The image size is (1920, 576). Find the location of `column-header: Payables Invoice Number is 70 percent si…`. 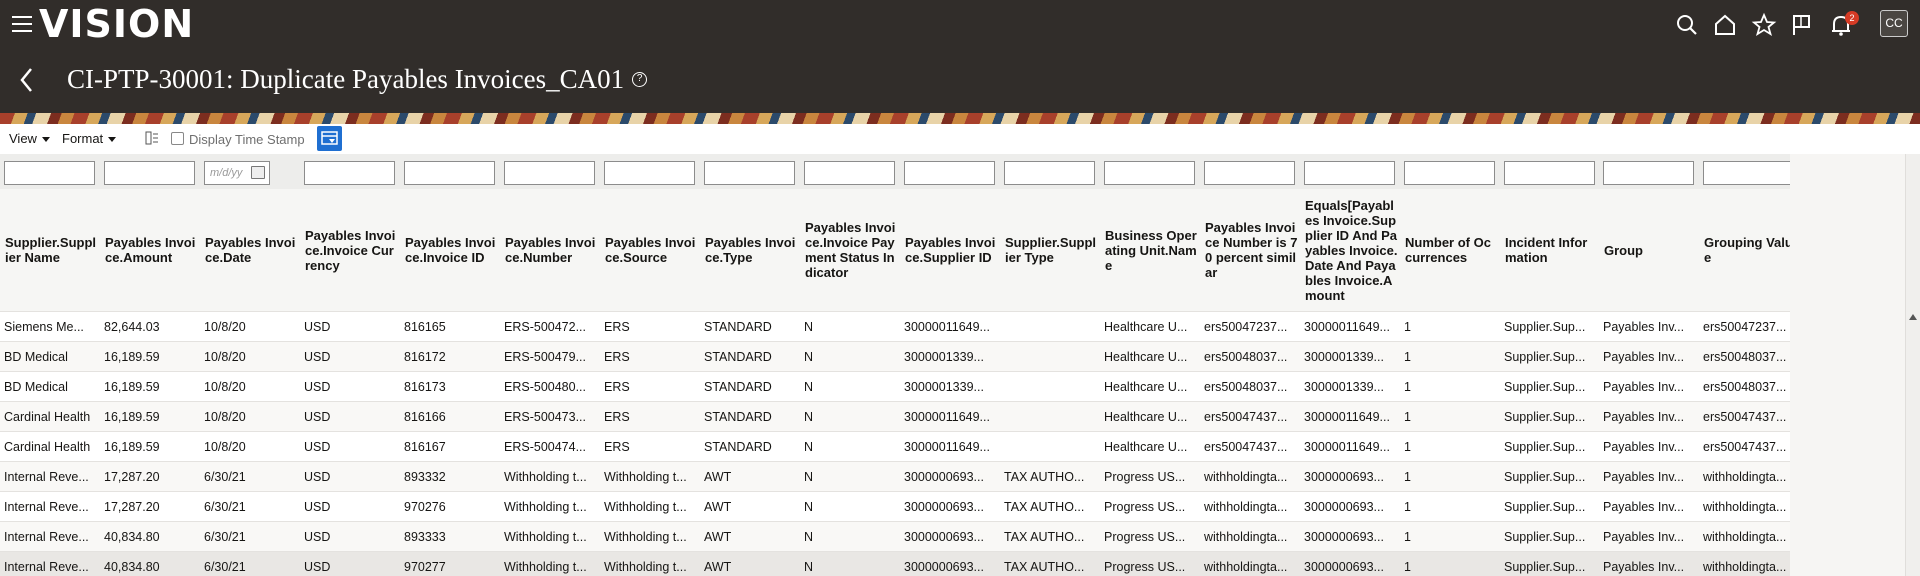

column-header: Payables Invoice Number is 70 percent si… is located at coordinates (1250, 250).